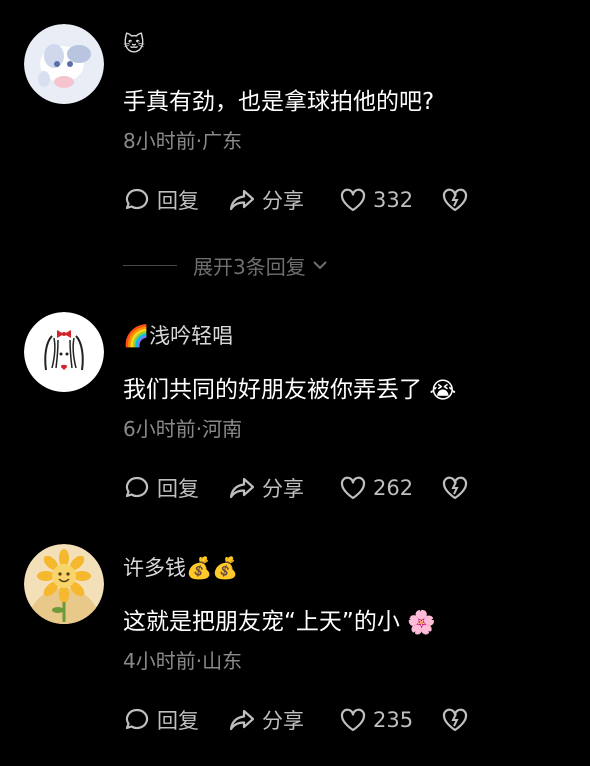 Image resolution: width=590 pixels, height=766 pixels. I want to click on expand-replies-button: 展开3条回复, so click(226, 265).